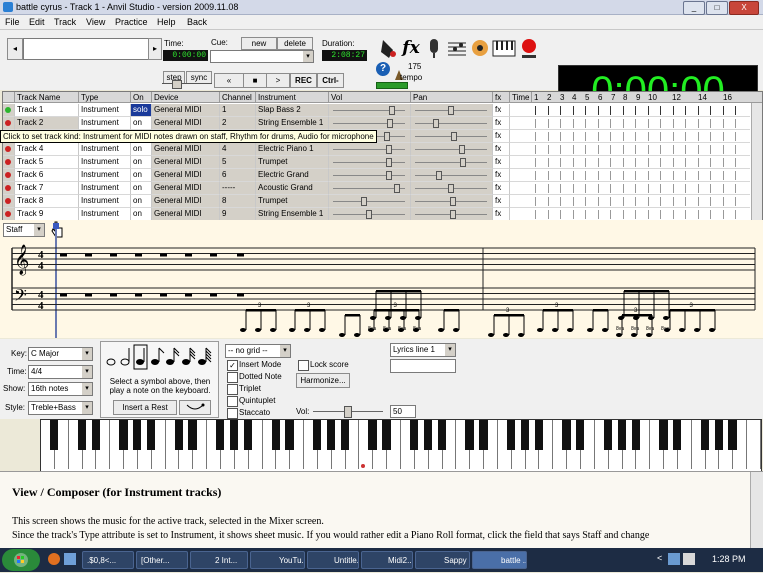  What do you see at coordinates (744, 8) in the screenshot?
I see `close-button: X` at bounding box center [744, 8].